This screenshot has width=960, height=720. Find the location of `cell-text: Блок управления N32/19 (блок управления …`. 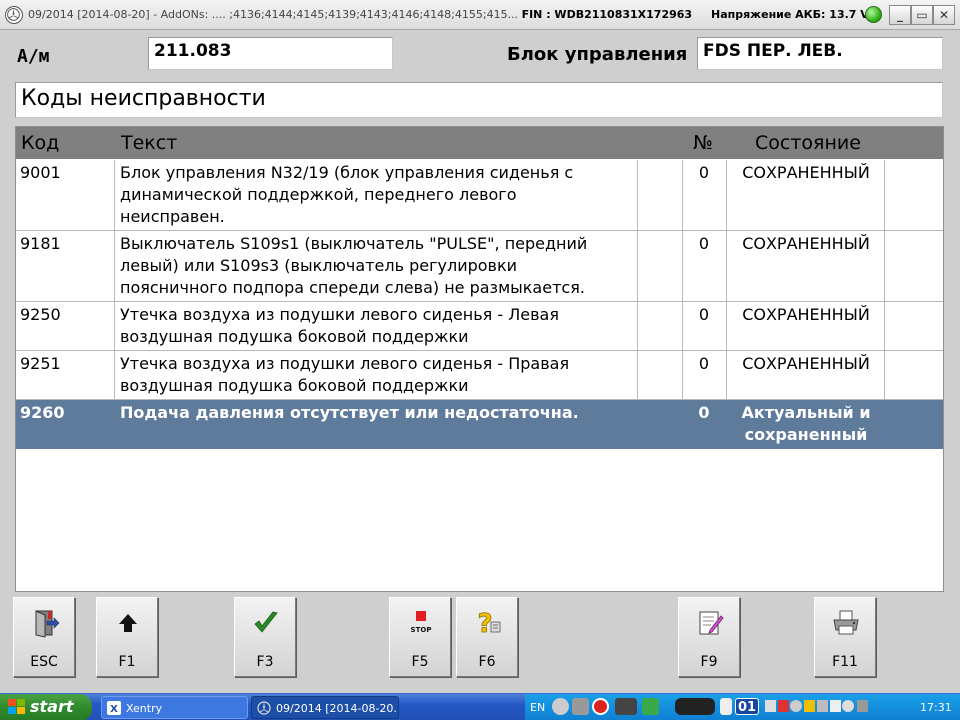

cell-text: Блок управления N32/19 (блок управления … is located at coordinates (380, 195).